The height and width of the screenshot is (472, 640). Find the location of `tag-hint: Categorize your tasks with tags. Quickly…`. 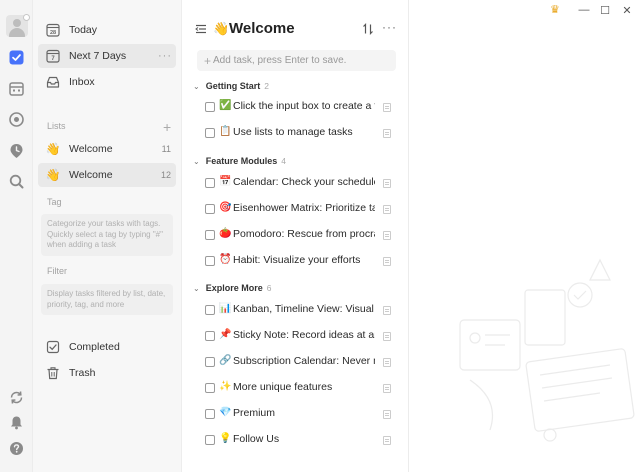

tag-hint: Categorize your tasks with tags. Quickly… is located at coordinates (107, 235).